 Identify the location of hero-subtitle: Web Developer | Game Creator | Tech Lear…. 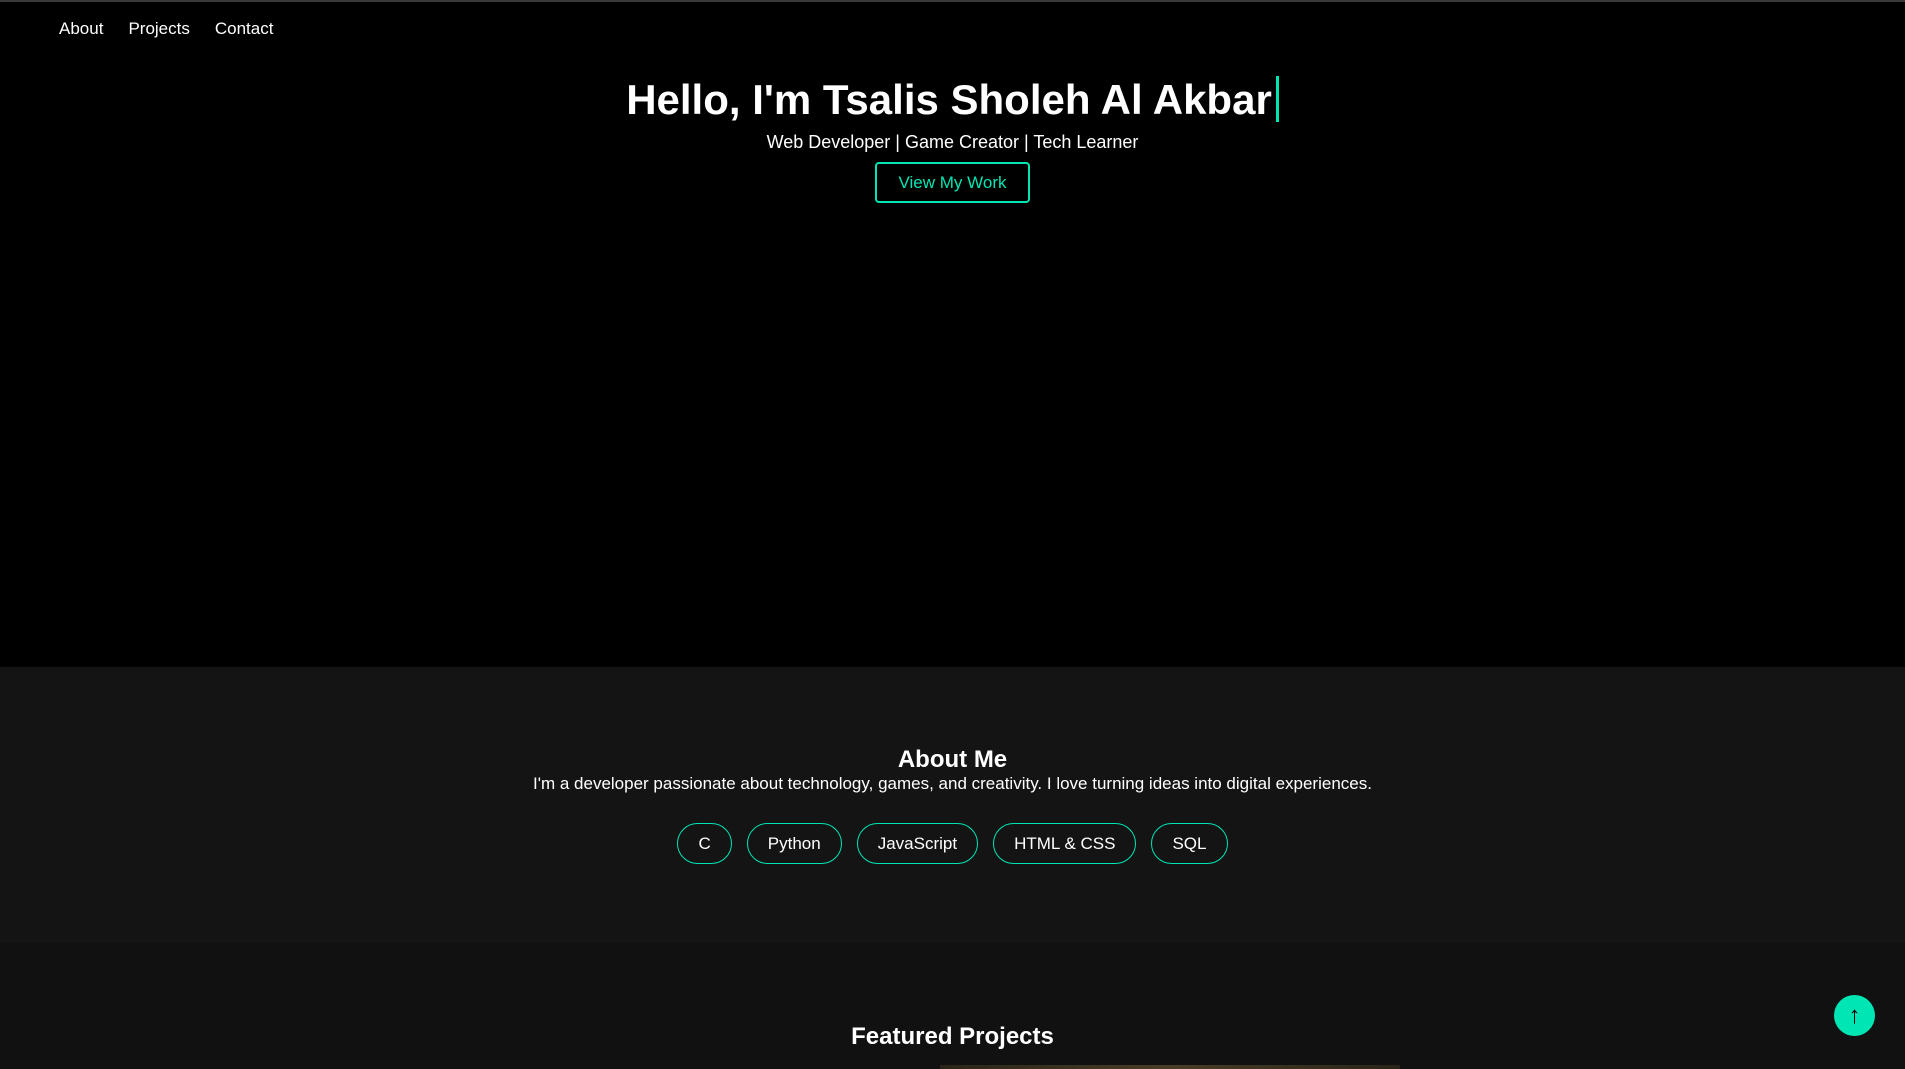
(952, 142).